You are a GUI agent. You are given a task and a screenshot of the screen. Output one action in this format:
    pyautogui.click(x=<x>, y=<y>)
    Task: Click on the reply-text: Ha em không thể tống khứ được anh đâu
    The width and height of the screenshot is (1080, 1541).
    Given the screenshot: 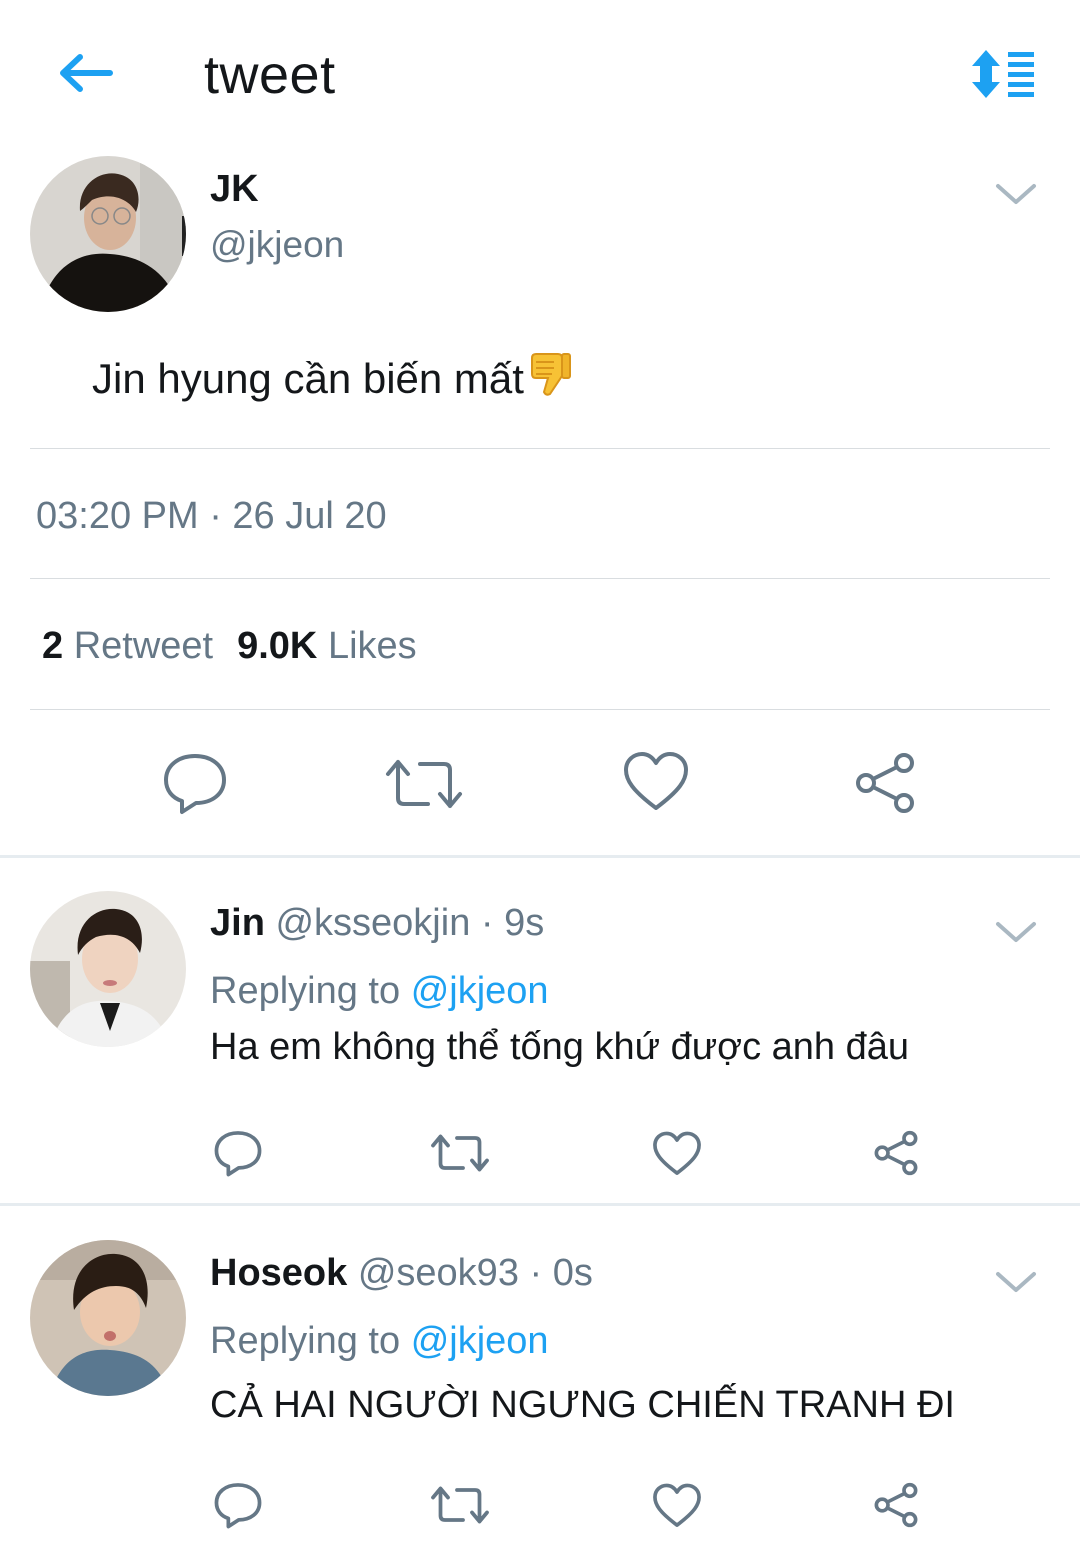 What is the action you would take?
    pyautogui.click(x=560, y=1047)
    